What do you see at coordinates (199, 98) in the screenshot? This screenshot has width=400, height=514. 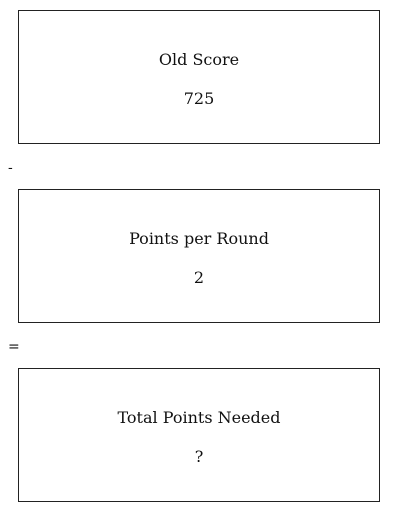 I see `old-score-value: 725` at bounding box center [199, 98].